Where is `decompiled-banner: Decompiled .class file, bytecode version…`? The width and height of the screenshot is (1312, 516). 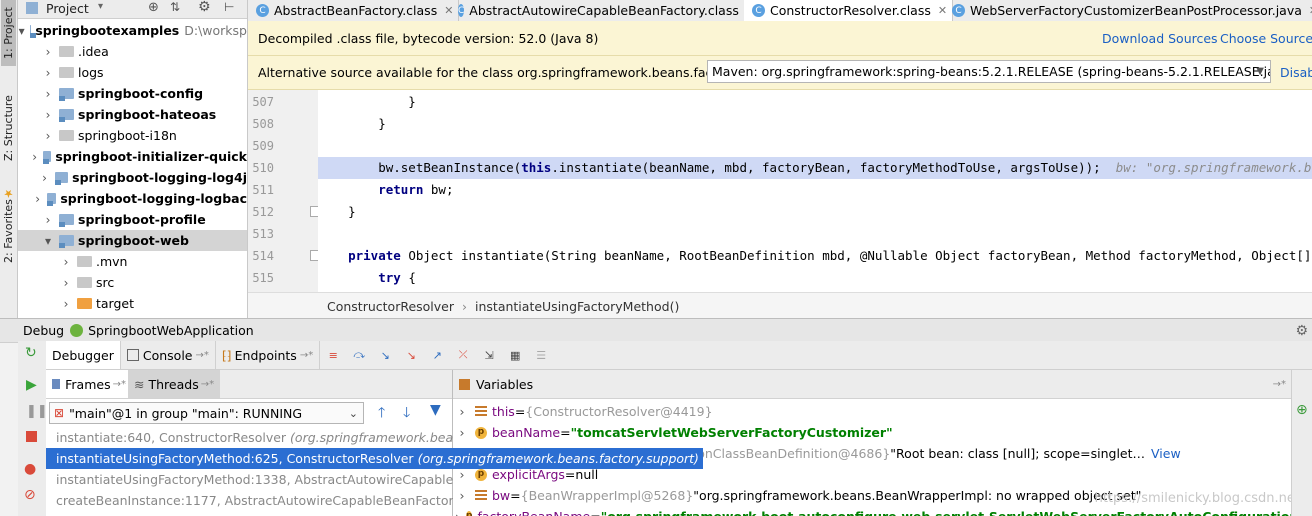 decompiled-banner: Decompiled .class file, bytecode version… is located at coordinates (780, 38).